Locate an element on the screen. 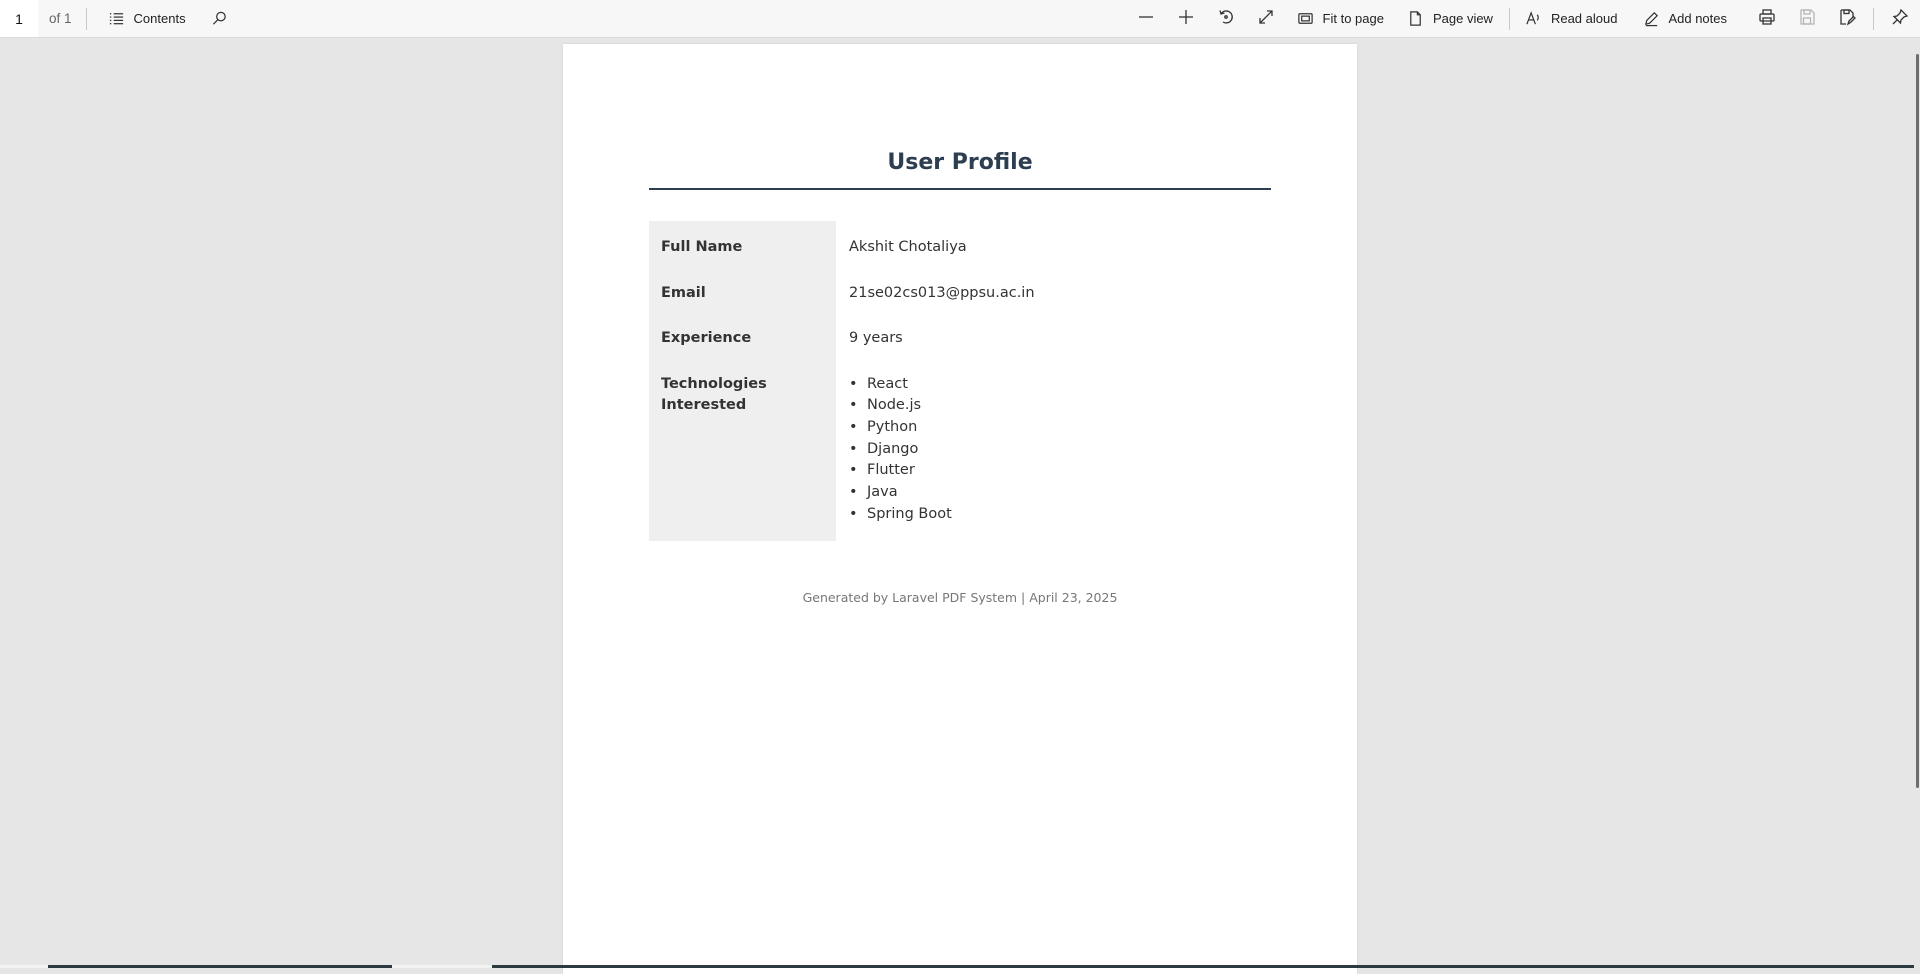  zoom-in-button is located at coordinates (1186, 18).